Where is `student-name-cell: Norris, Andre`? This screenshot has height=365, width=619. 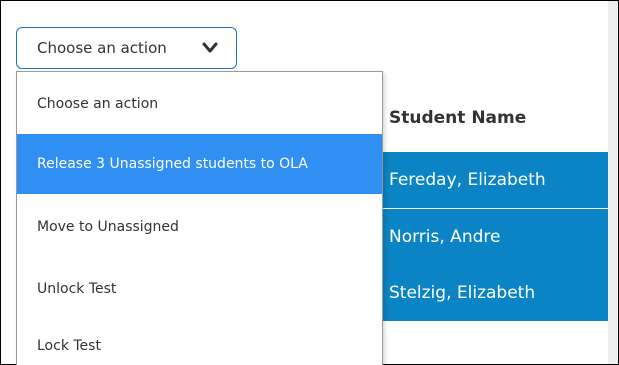
student-name-cell: Norris, Andre is located at coordinates (445, 237).